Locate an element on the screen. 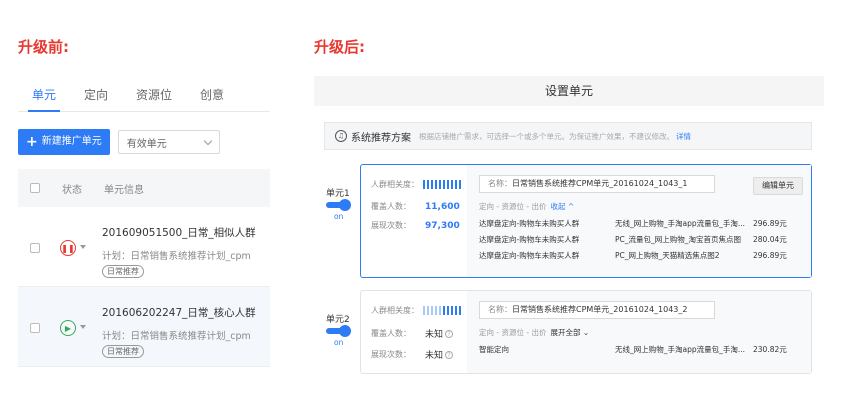 This screenshot has height=410, width=864. coverage-value: 11,600 is located at coordinates (442, 206).